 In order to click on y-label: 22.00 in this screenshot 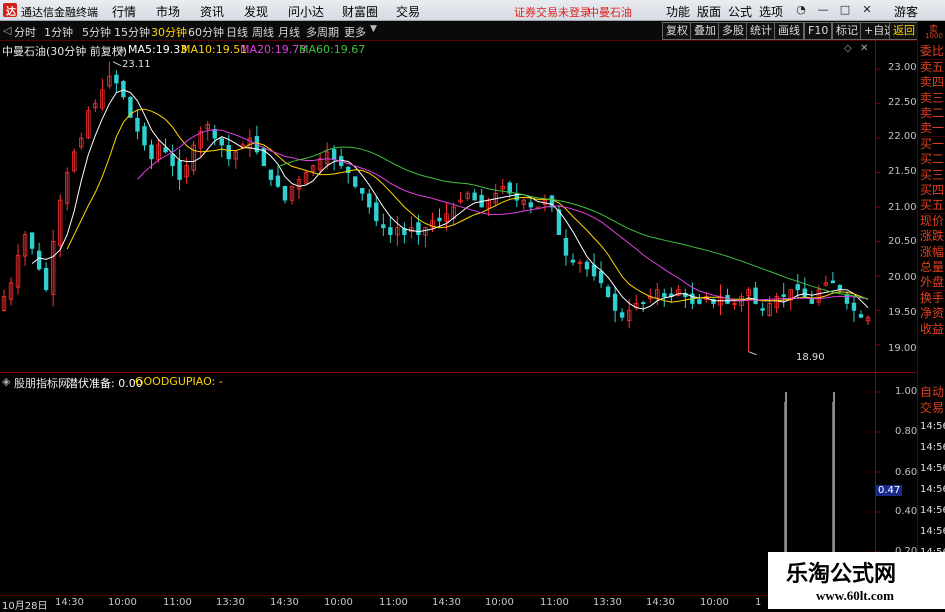, I will do `click(902, 136)`.